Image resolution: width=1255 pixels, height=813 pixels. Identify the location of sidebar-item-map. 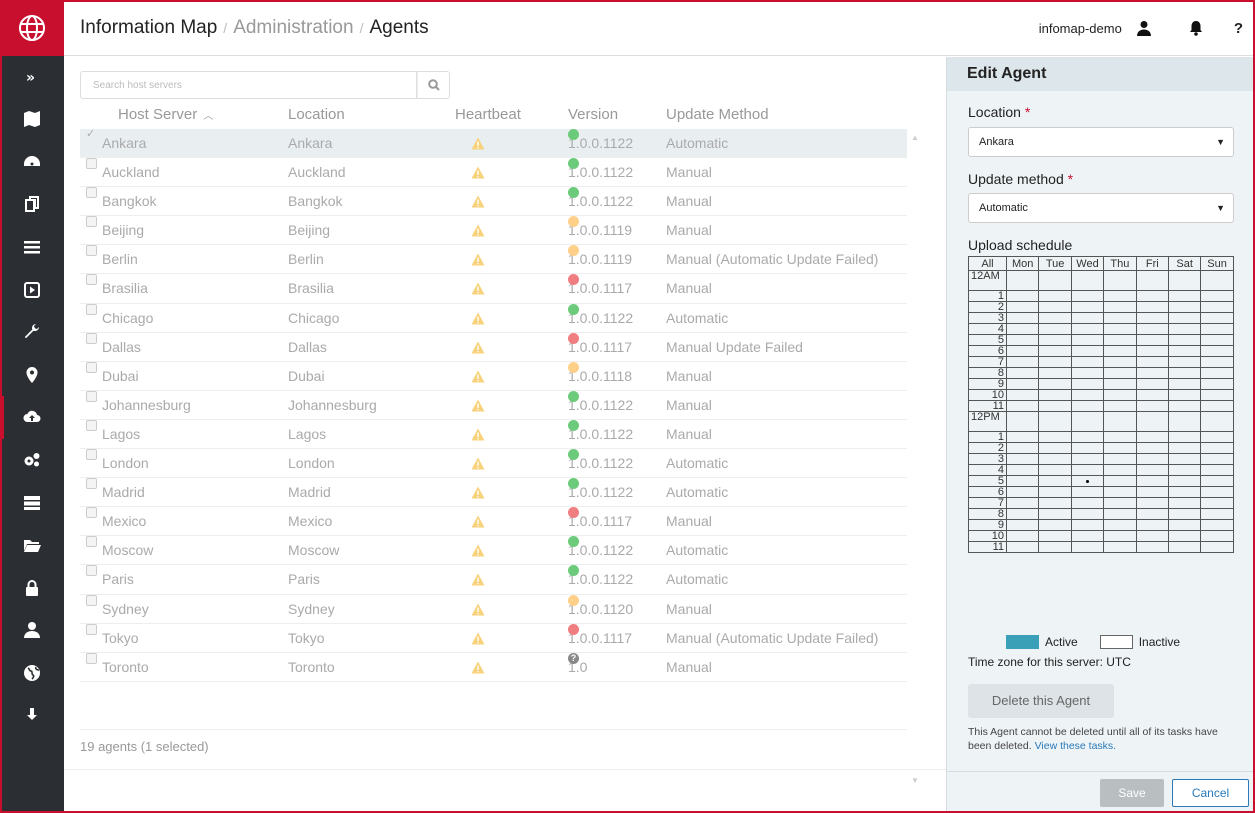
(32, 119).